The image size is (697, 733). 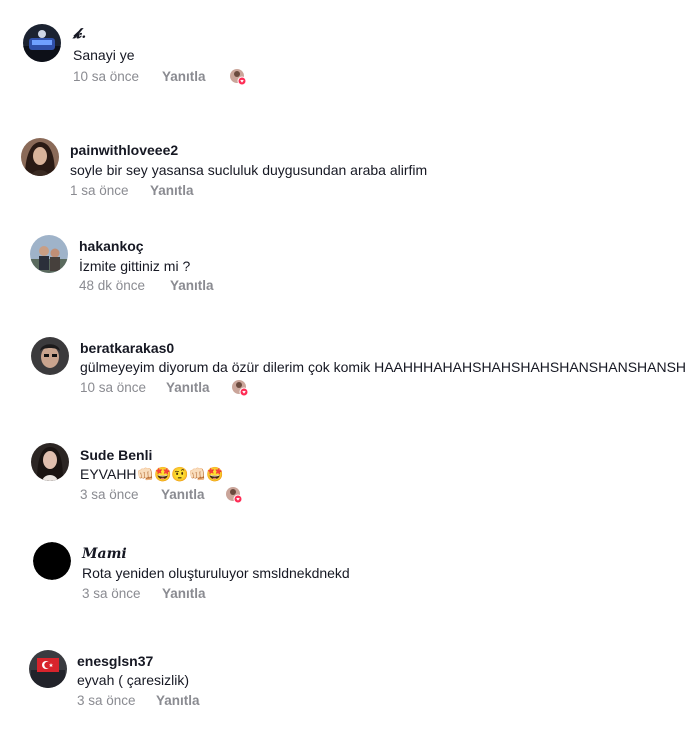 What do you see at coordinates (127, 348) in the screenshot?
I see `comment-username: beratkarakas0` at bounding box center [127, 348].